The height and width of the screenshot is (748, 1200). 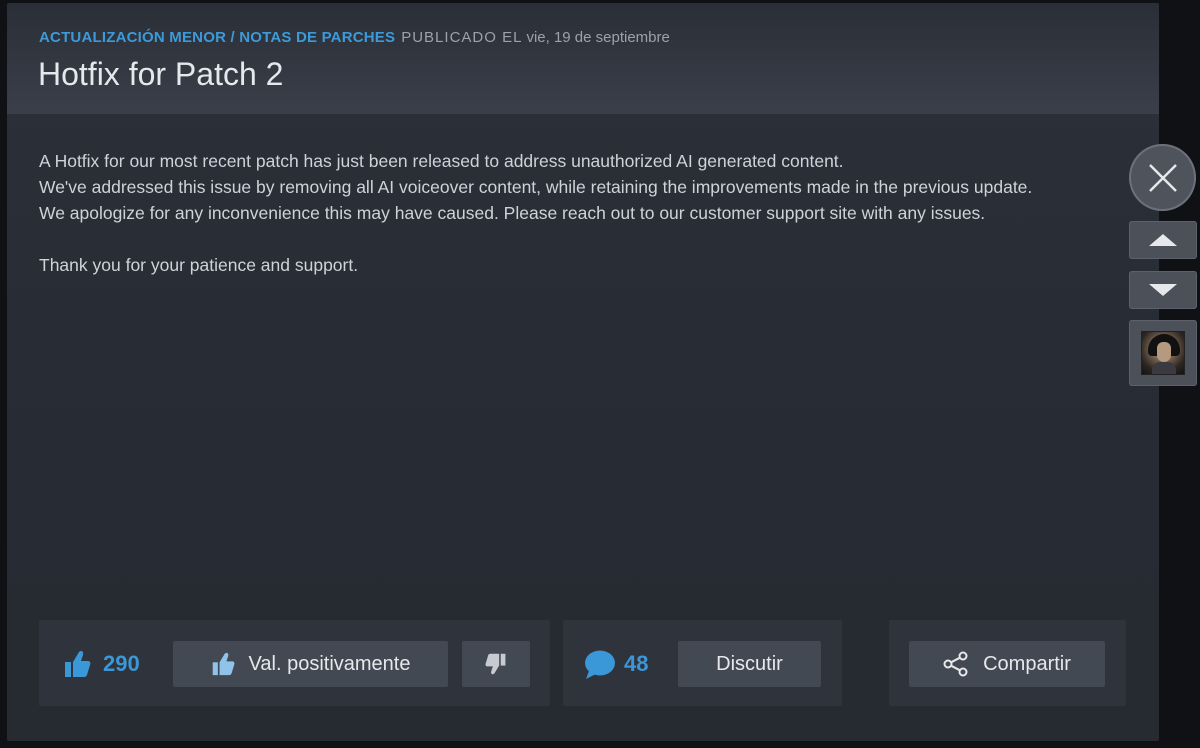 I want to click on published-label: PUBLICADO EL, so click(x=462, y=37).